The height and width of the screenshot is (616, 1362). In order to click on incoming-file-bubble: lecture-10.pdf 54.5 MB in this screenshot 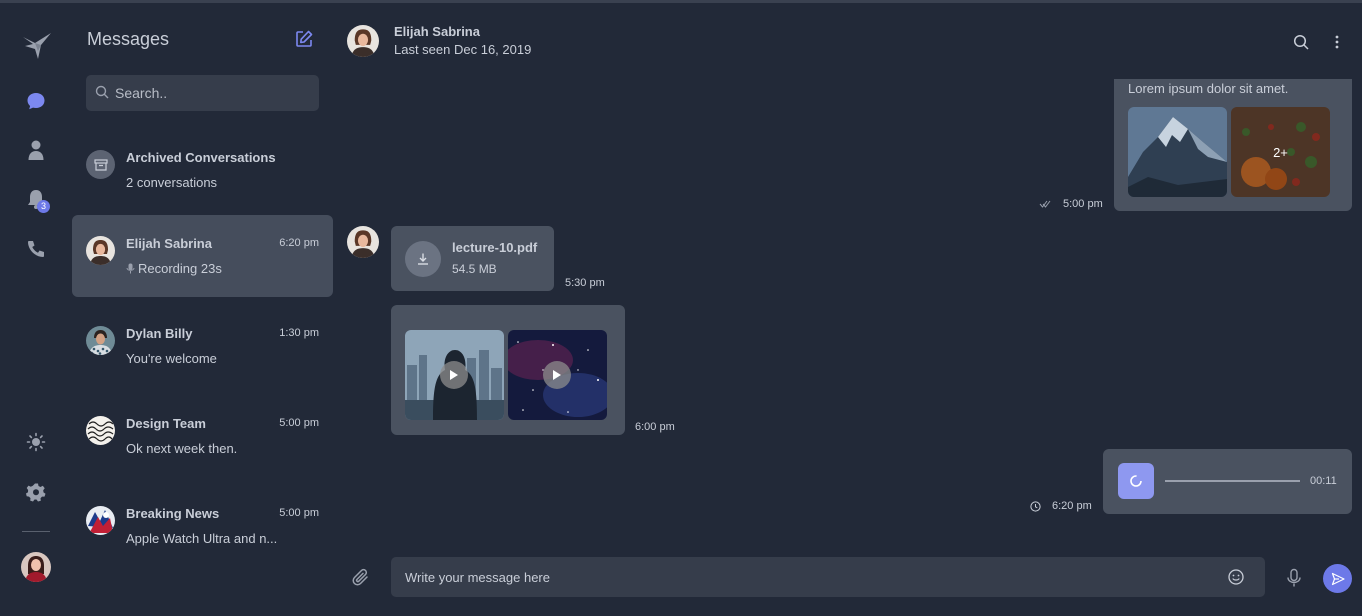, I will do `click(472, 258)`.